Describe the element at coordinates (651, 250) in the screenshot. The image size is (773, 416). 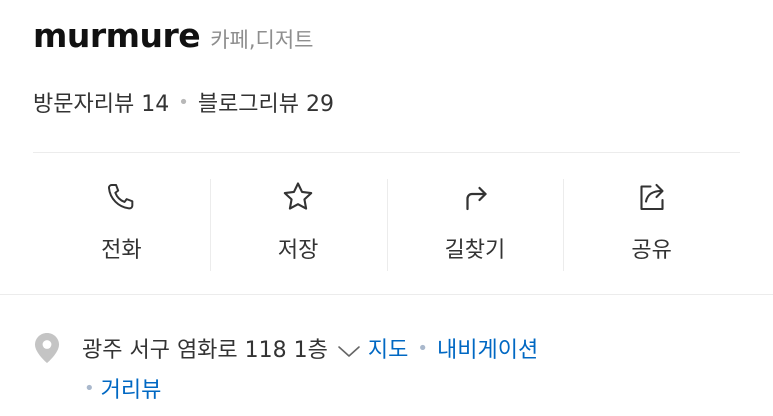
I see `share-label: 공유` at that location.